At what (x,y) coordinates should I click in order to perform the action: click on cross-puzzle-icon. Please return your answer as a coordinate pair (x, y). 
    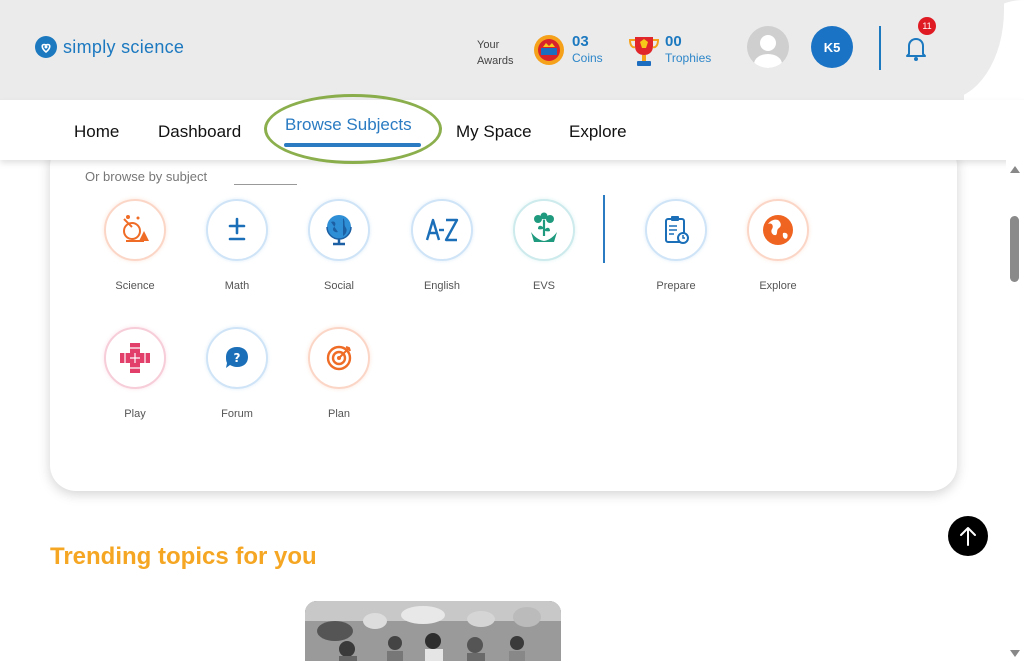
    Looking at the image, I should click on (135, 358).